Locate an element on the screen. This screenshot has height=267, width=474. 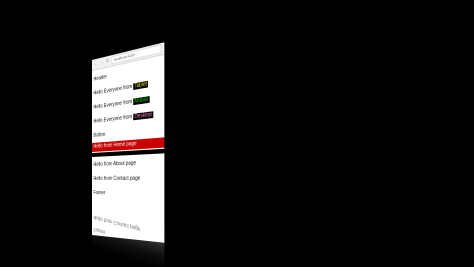
contact-line: Hello from Contact page is located at coordinates (117, 178).